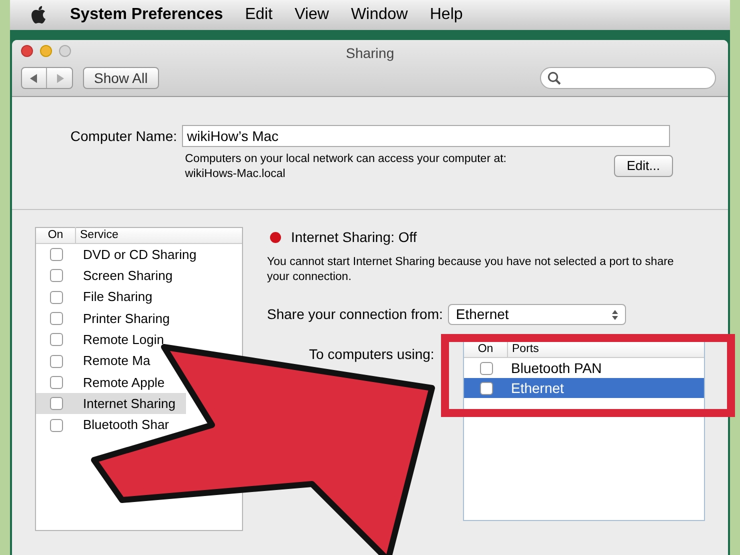 This screenshot has height=555, width=740. I want to click on list-item-label: Bluetooth Shar, so click(126, 425).